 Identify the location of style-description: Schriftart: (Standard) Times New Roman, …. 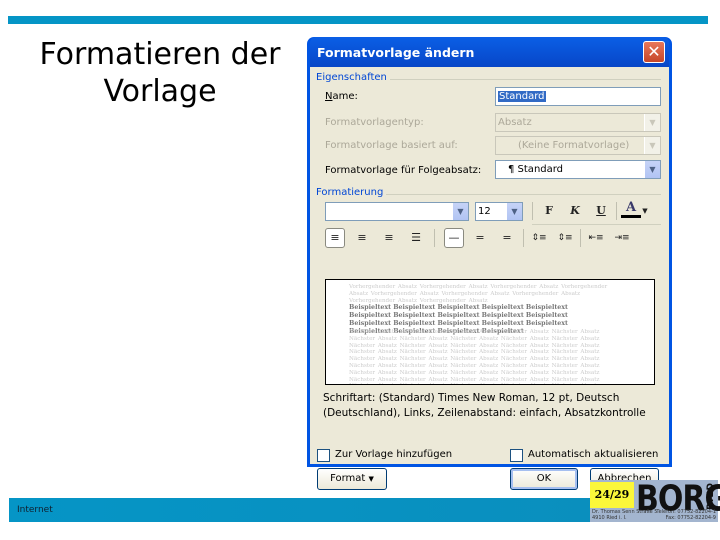
(484, 405).